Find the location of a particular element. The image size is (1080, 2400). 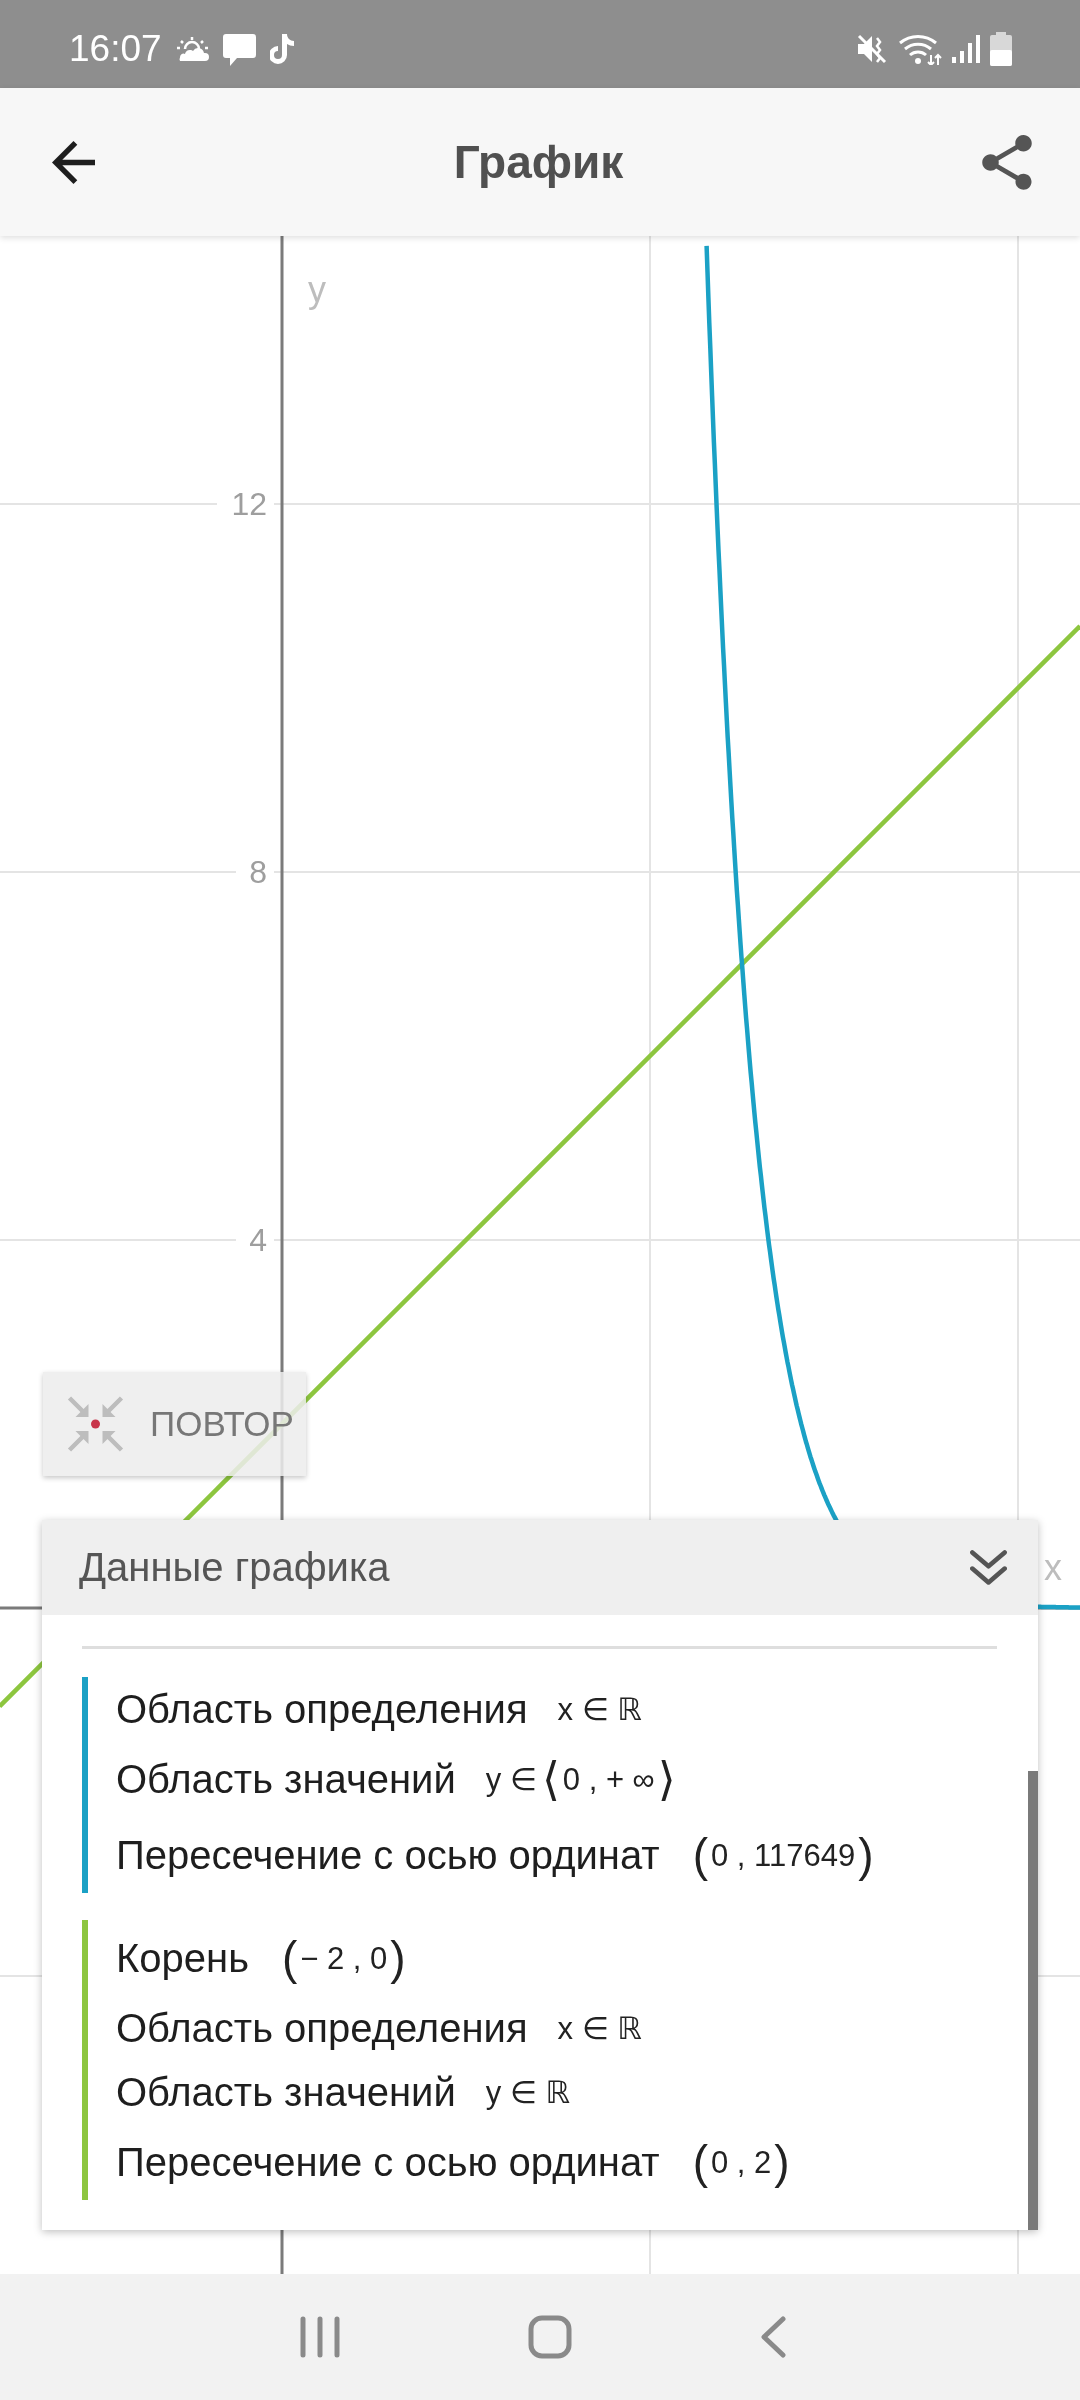

back-icon is located at coordinates (773, 2337).